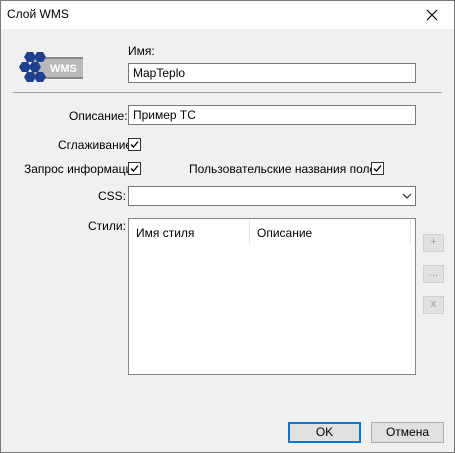 The height and width of the screenshot is (453, 455). I want to click on separator, so click(227, 92).